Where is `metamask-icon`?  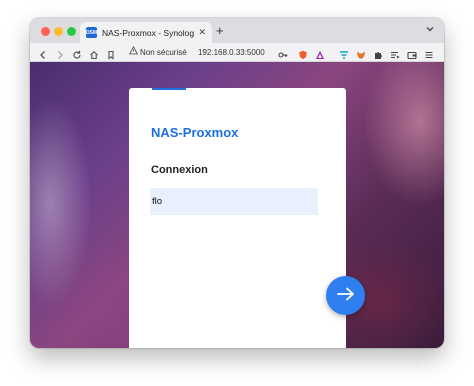
metamask-icon is located at coordinates (361, 53).